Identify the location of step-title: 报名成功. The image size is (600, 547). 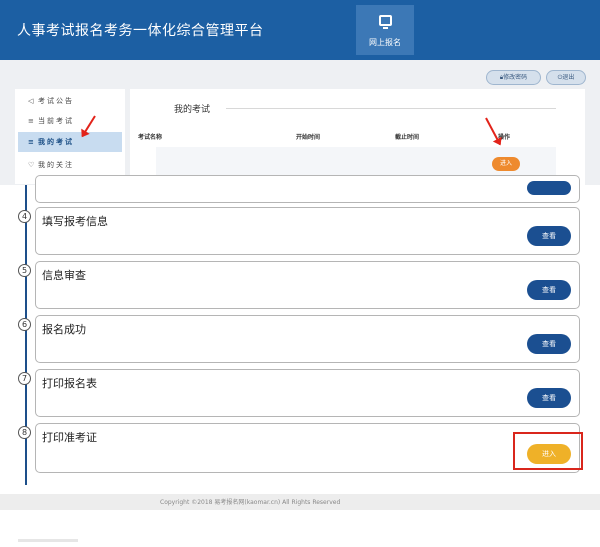
(64, 329).